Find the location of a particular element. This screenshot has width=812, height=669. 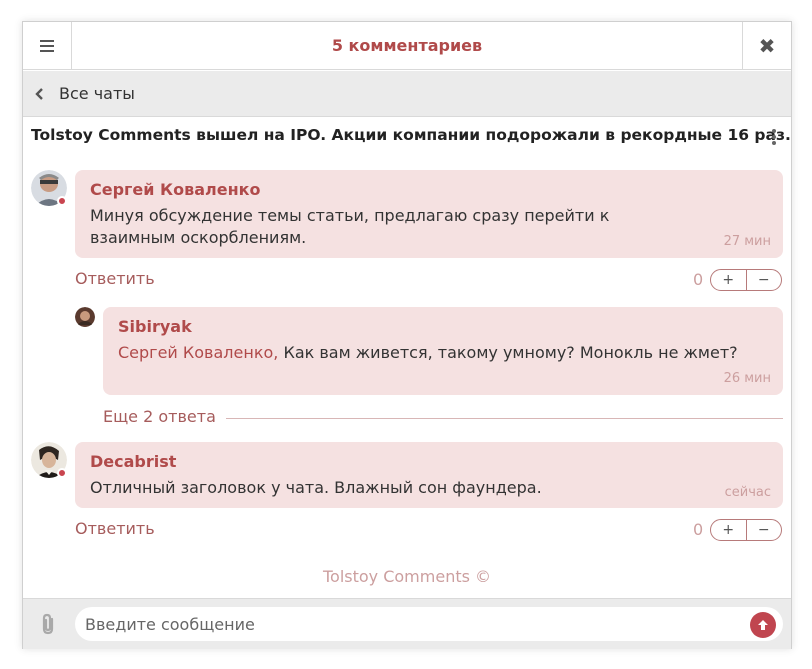

close-button: ✖ is located at coordinates (766, 46).